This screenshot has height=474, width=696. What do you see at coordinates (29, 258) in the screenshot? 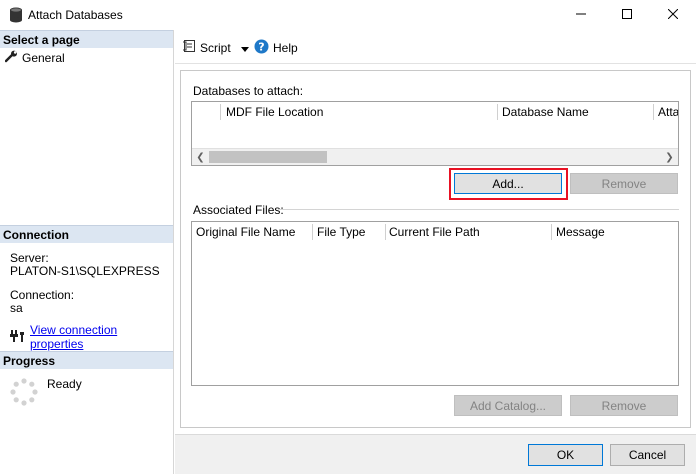
I see `server-label: Server:` at bounding box center [29, 258].